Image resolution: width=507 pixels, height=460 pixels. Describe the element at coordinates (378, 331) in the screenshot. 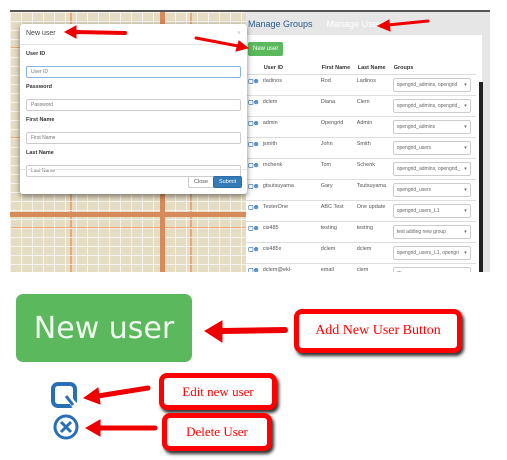

I see `callout-add-new-user: Add New User Button` at that location.